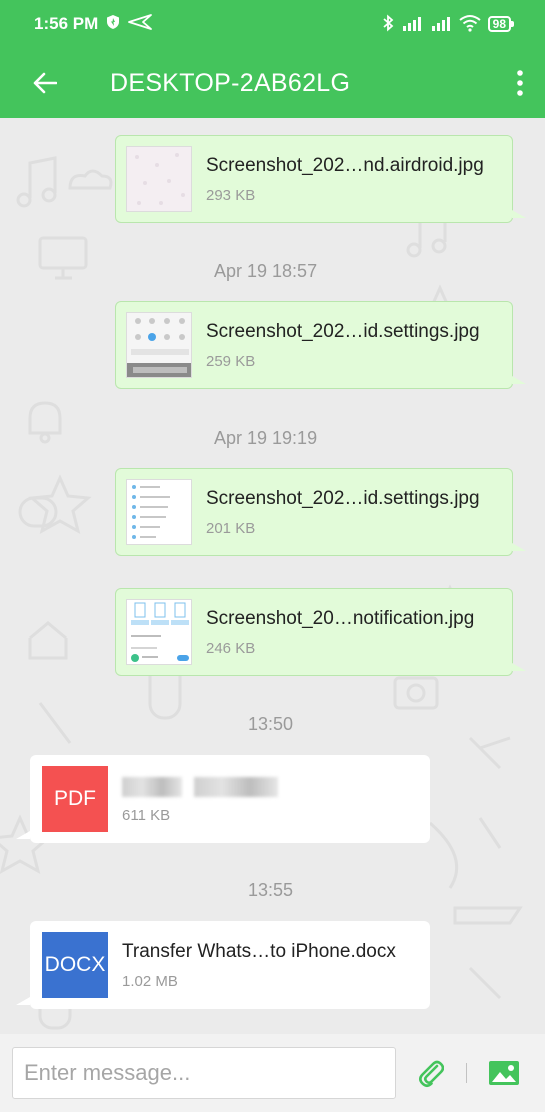 The image size is (545, 1112). I want to click on status-bar: 1:56 PM 98, so click(272, 24).